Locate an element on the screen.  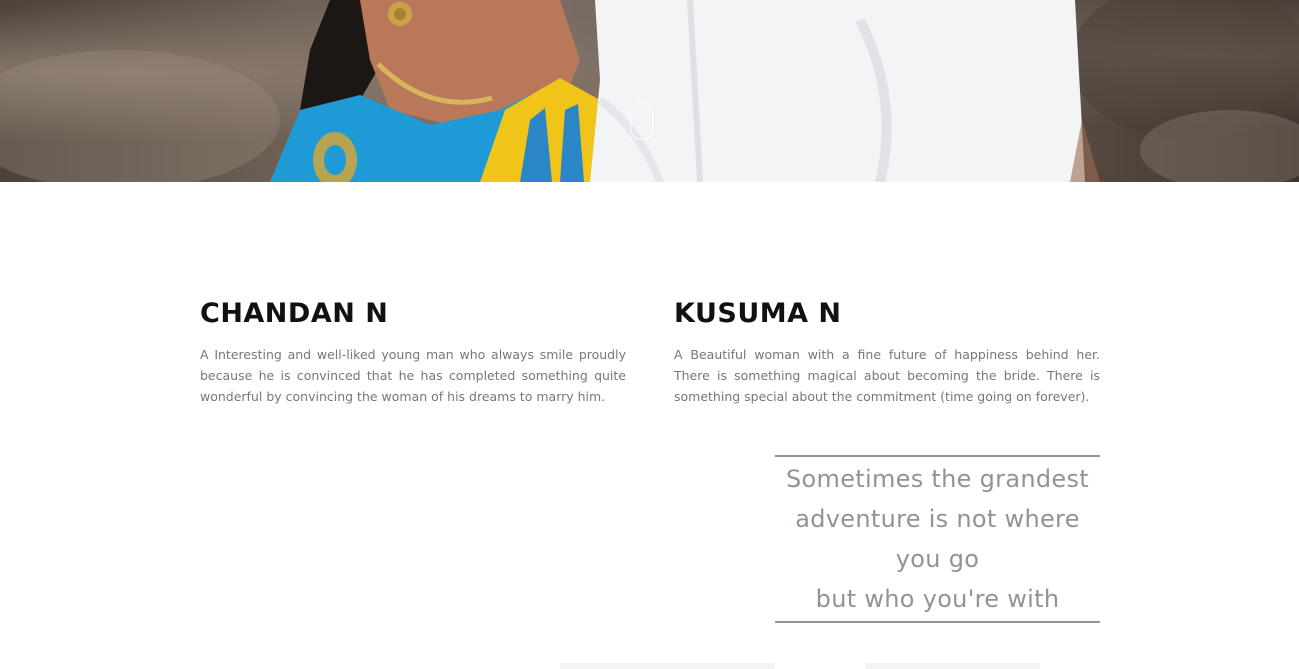
quote-line: but who you're with is located at coordinates (937, 599).